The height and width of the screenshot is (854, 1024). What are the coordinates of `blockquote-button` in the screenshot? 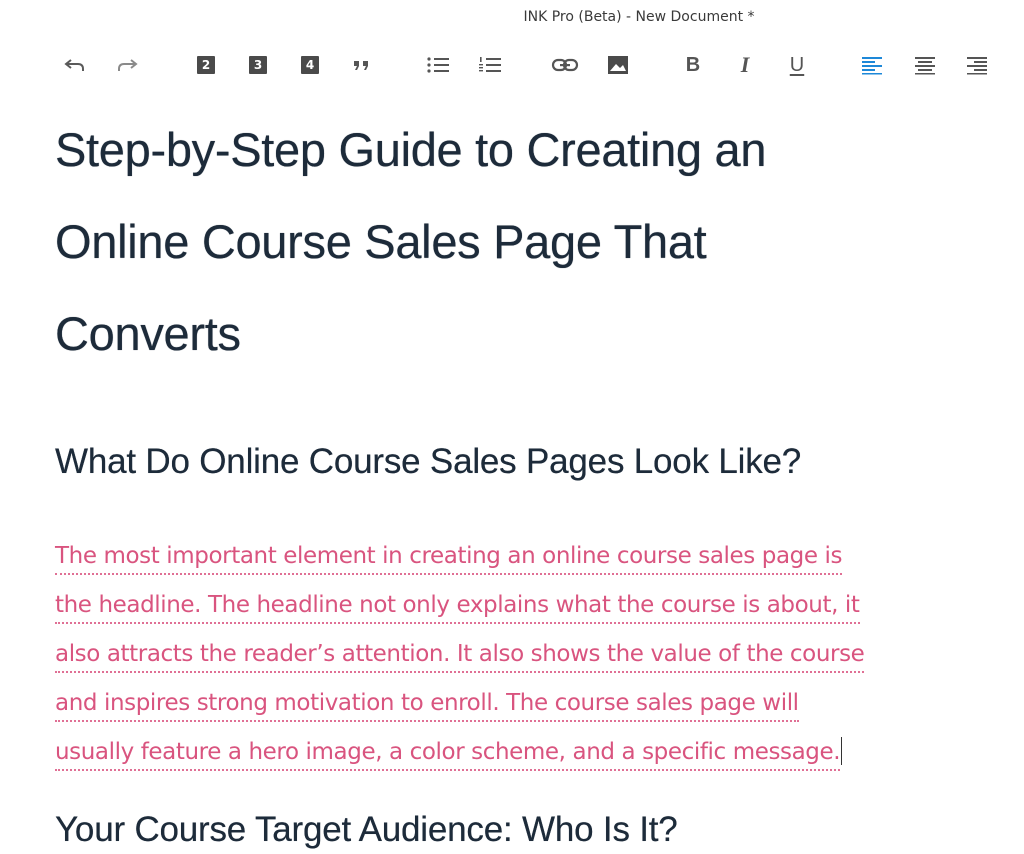 It's located at (362, 65).